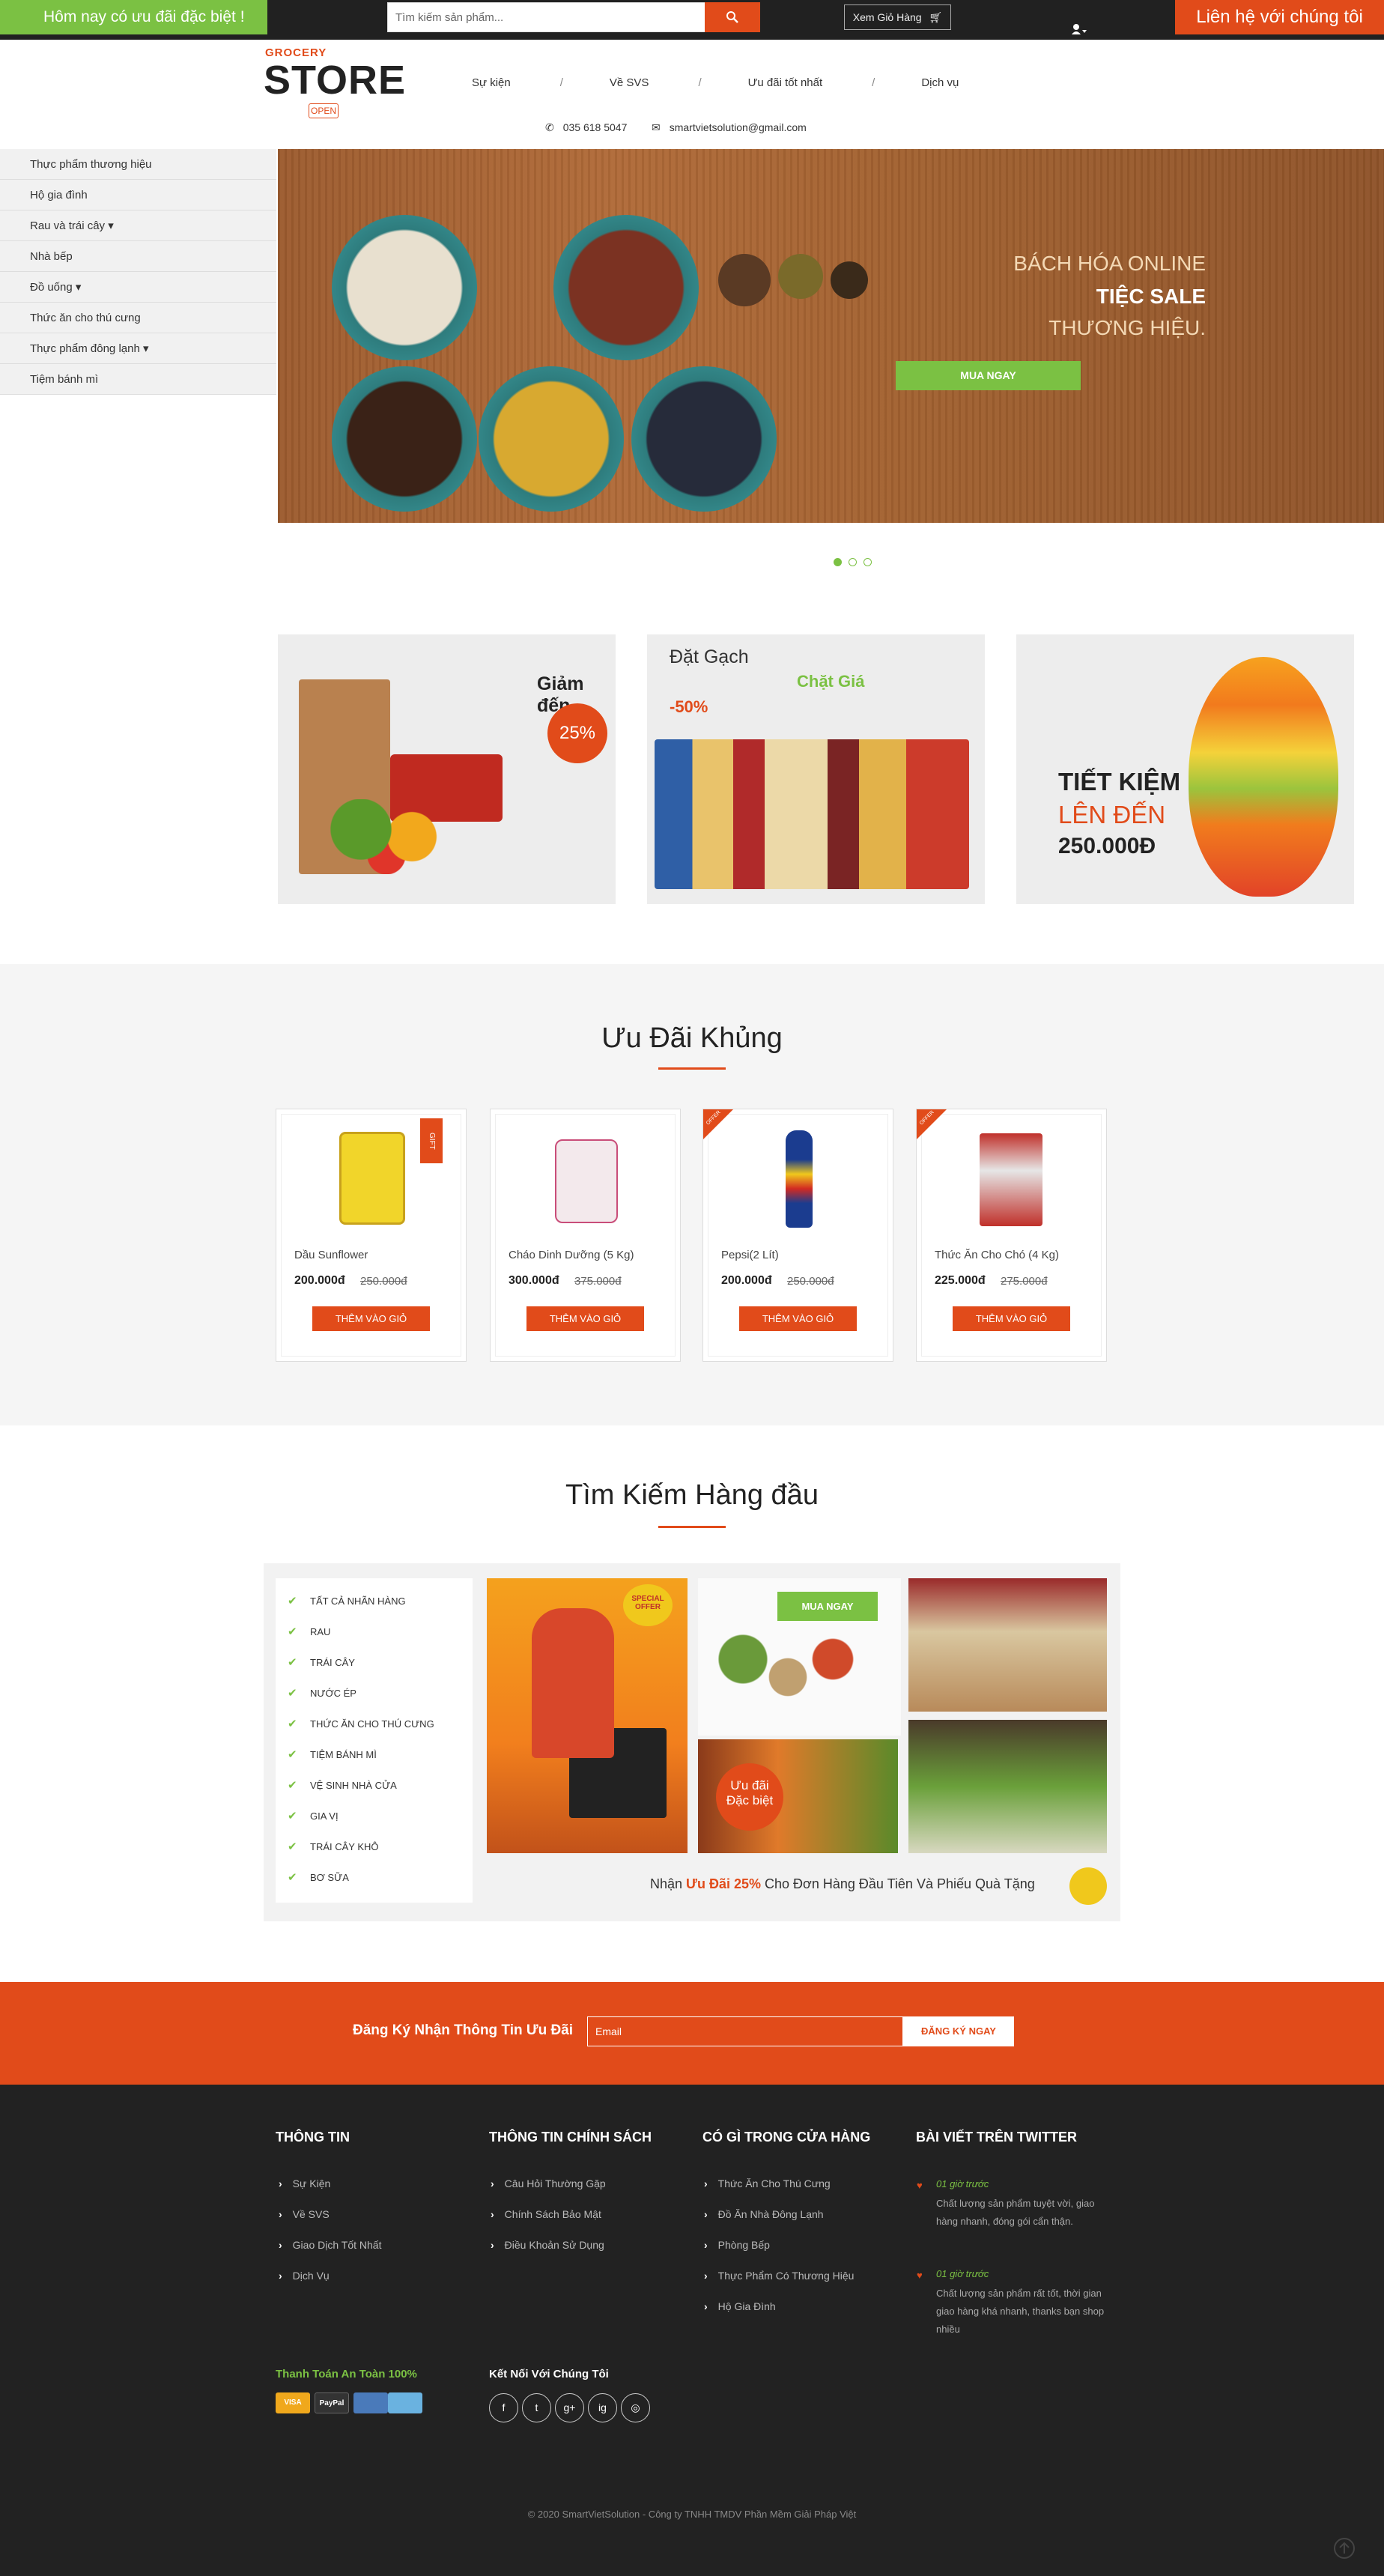  Describe the element at coordinates (1127, 327) in the screenshot. I see `banner-line-3: THƯƠNG HIỆU.` at that location.